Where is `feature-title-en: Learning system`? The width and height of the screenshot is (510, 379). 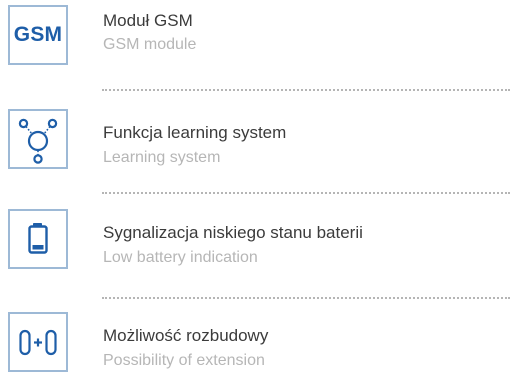
feature-title-en: Learning system is located at coordinates (162, 157).